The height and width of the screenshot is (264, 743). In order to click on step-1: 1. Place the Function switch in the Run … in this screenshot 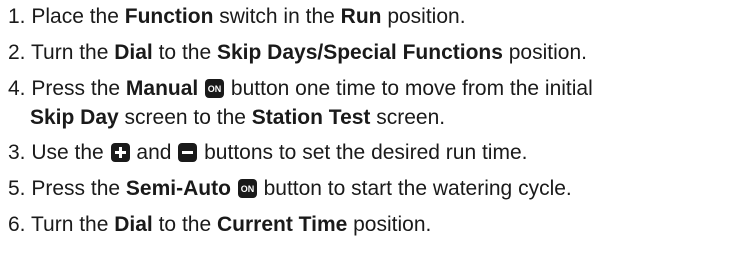, I will do `click(237, 16)`.